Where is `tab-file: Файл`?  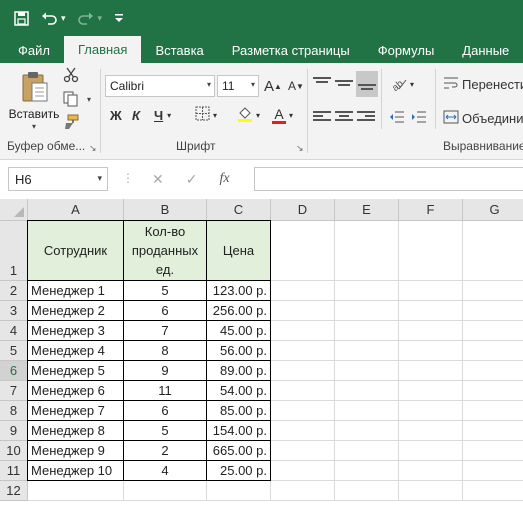 tab-file: Файл is located at coordinates (32, 50).